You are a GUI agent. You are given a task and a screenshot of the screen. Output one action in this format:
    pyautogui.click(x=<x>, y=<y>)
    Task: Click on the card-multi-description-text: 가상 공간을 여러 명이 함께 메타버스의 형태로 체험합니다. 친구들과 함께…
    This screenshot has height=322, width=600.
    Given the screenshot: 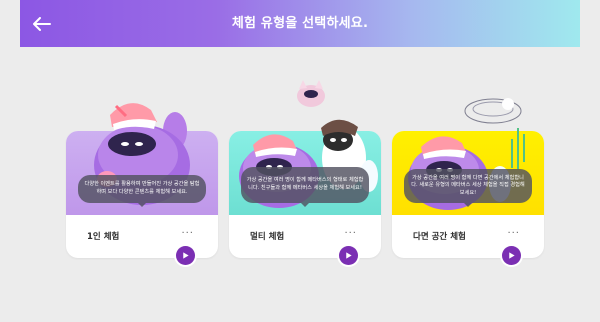 What is the action you would take?
    pyautogui.click(x=305, y=184)
    